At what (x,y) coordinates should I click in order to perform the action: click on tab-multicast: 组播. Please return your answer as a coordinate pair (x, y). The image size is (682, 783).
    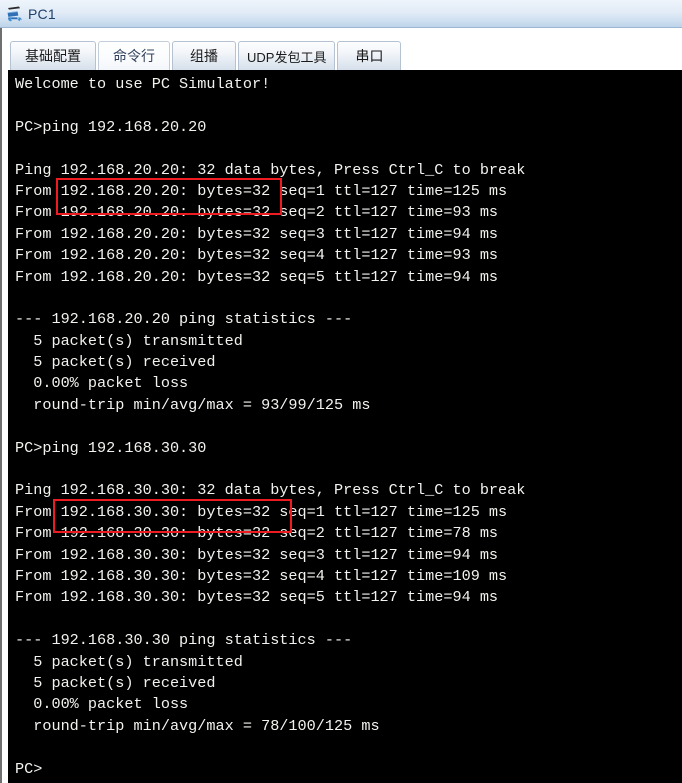
    Looking at the image, I should click on (204, 55).